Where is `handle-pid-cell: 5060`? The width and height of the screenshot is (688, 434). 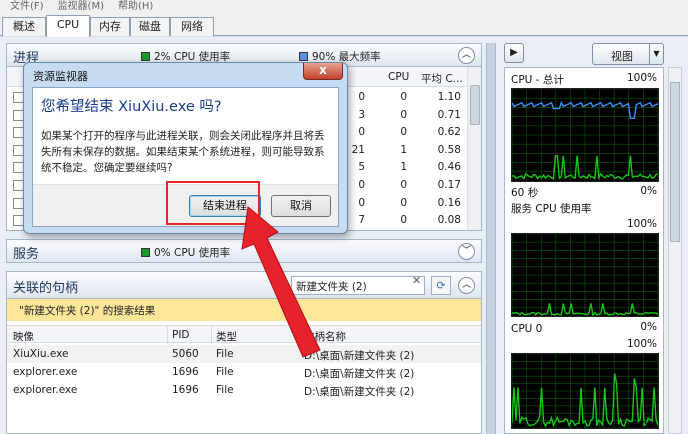 handle-pid-cell: 5060 is located at coordinates (185, 354).